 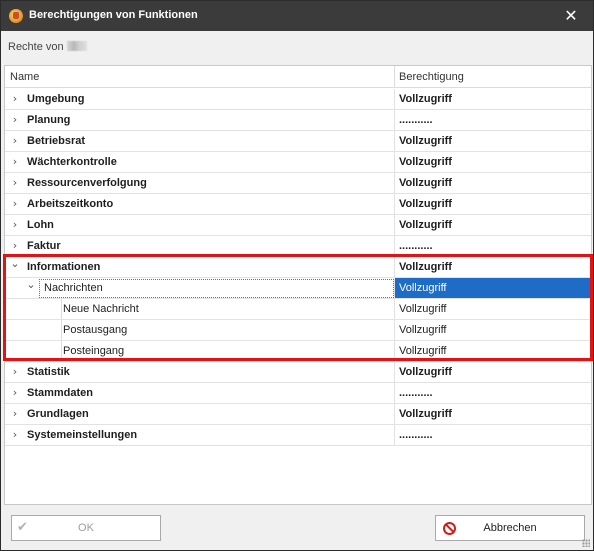 I want to click on tree-row: › Grundlagen Vollzugriff, so click(x=298, y=414).